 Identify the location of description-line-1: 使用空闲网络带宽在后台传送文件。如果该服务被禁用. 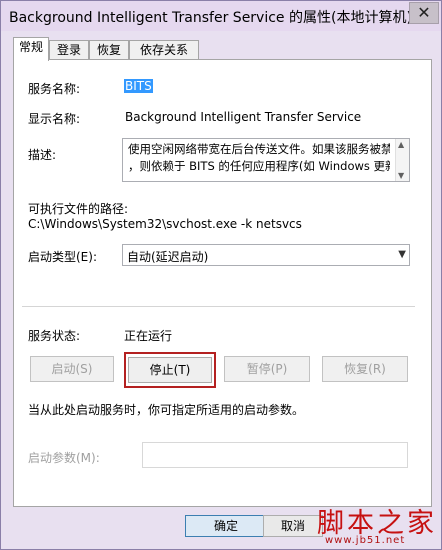
(259, 149).